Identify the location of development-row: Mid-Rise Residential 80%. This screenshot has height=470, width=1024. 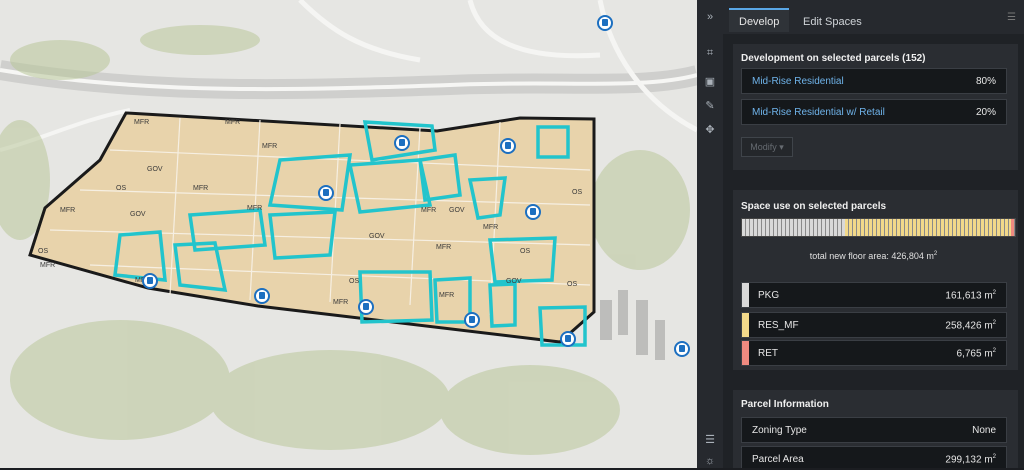
(874, 81).